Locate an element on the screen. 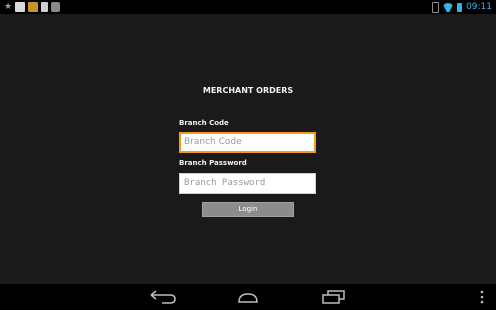  page-title: MERCHANT ORDERS is located at coordinates (248, 90).